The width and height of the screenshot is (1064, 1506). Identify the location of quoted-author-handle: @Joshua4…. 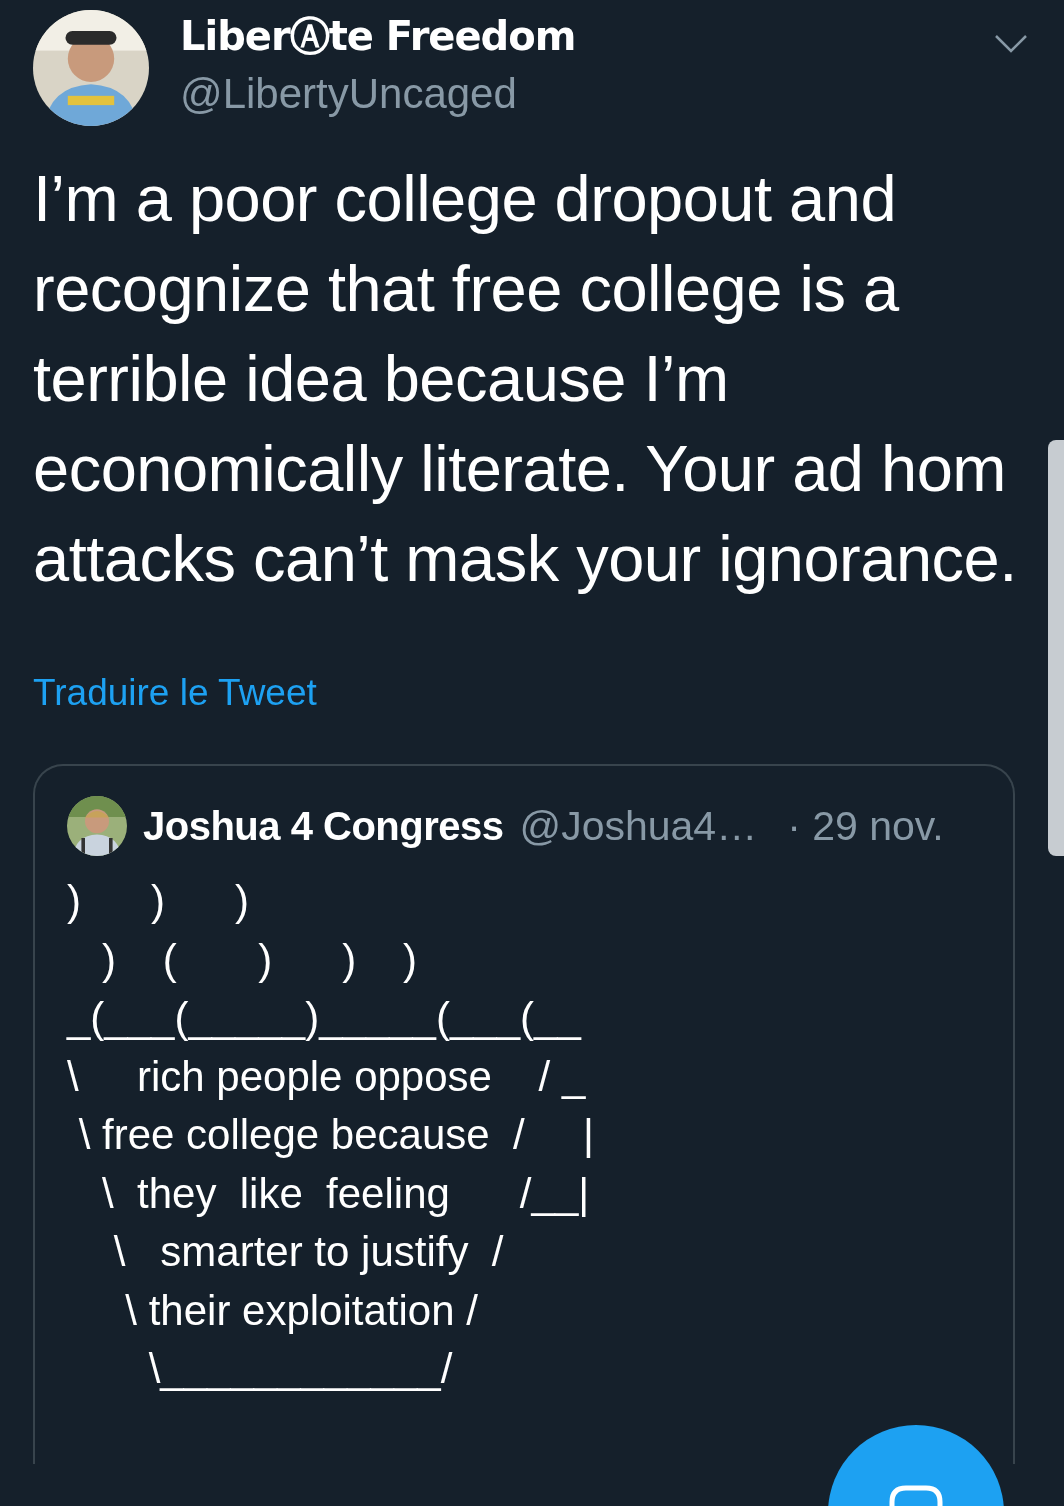
(638, 826).